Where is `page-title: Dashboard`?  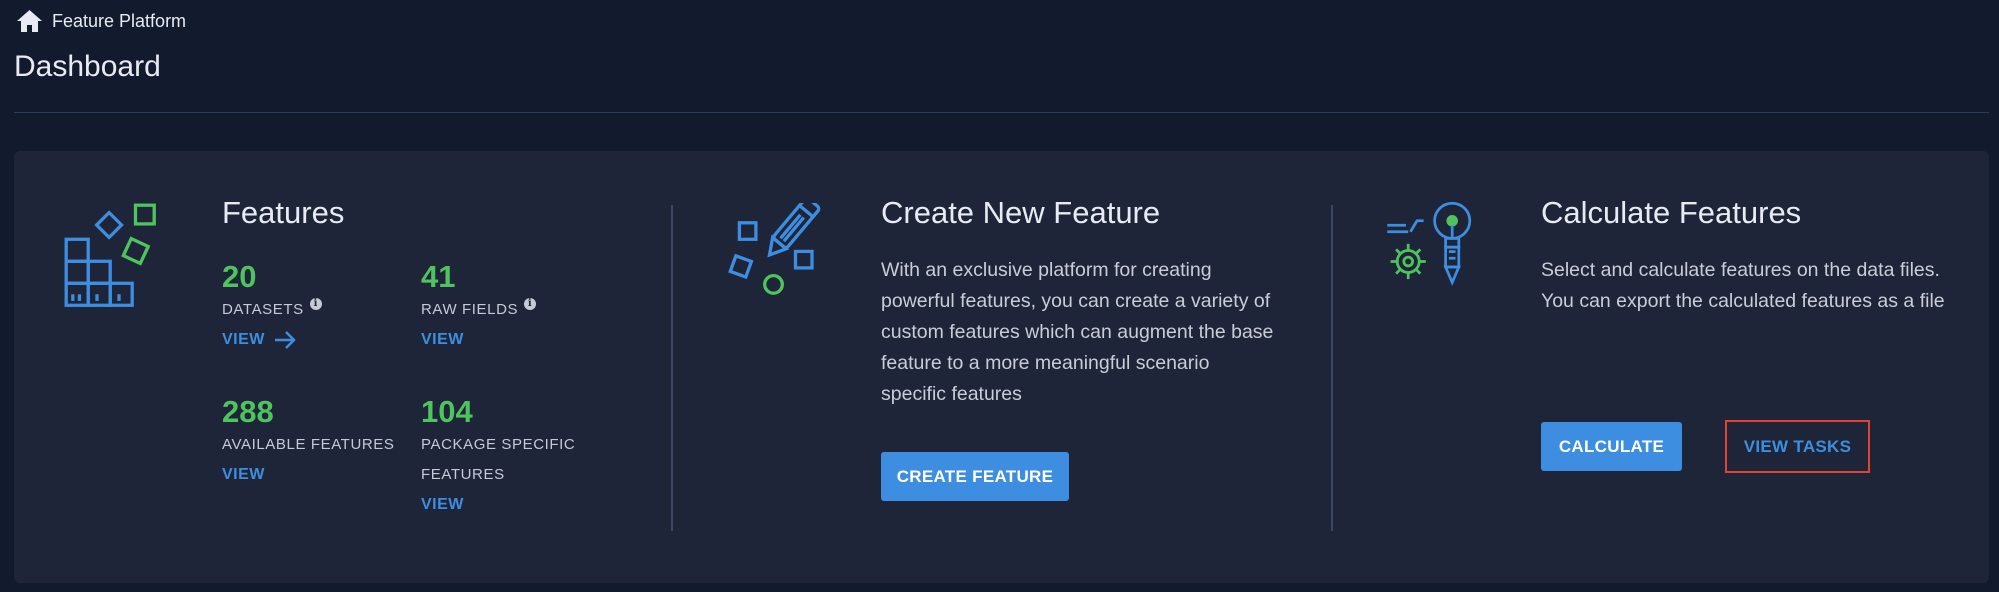 page-title: Dashboard is located at coordinates (87, 66).